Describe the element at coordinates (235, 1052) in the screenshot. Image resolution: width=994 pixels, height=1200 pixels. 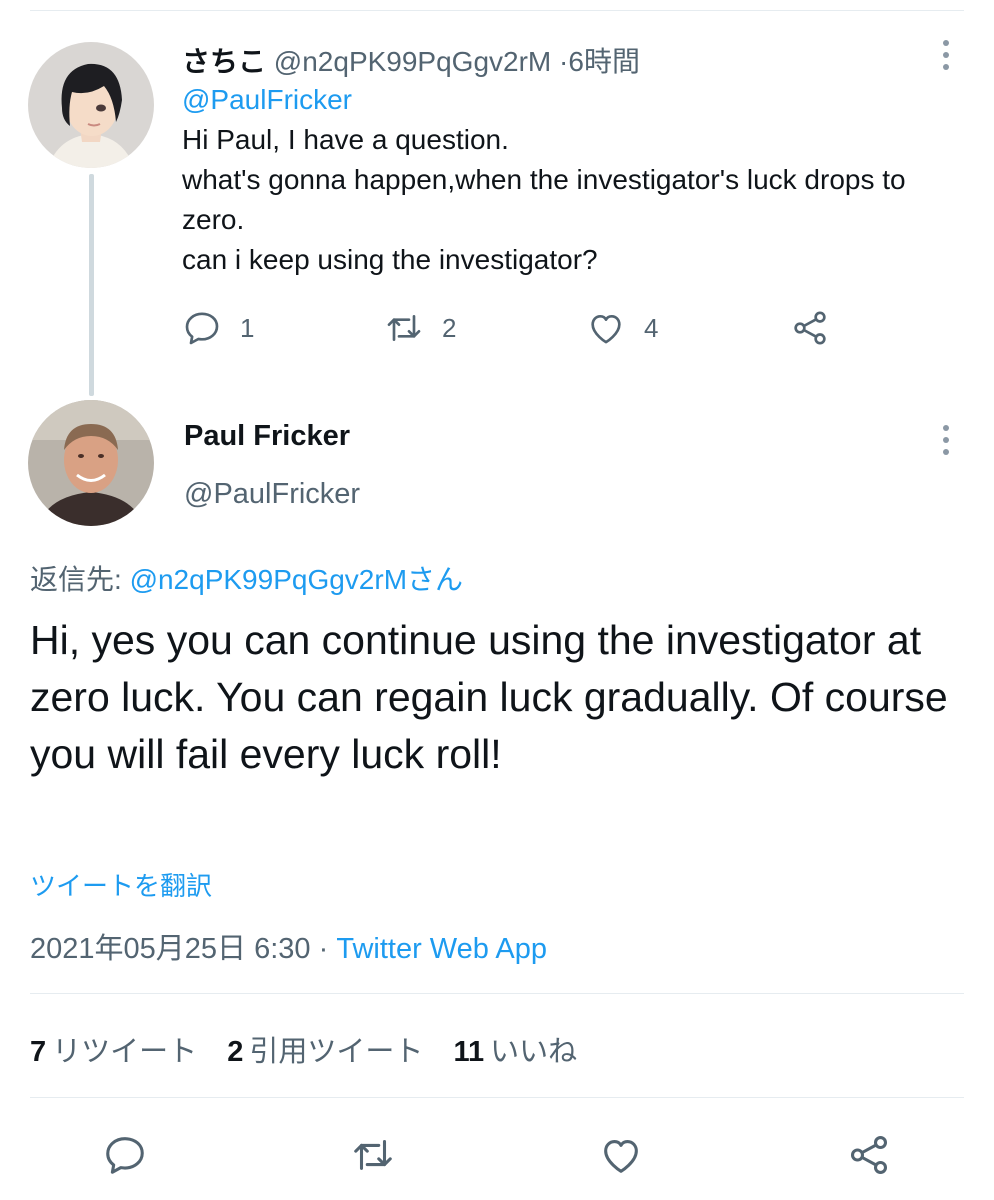
I see `quotes-count: 2` at that location.